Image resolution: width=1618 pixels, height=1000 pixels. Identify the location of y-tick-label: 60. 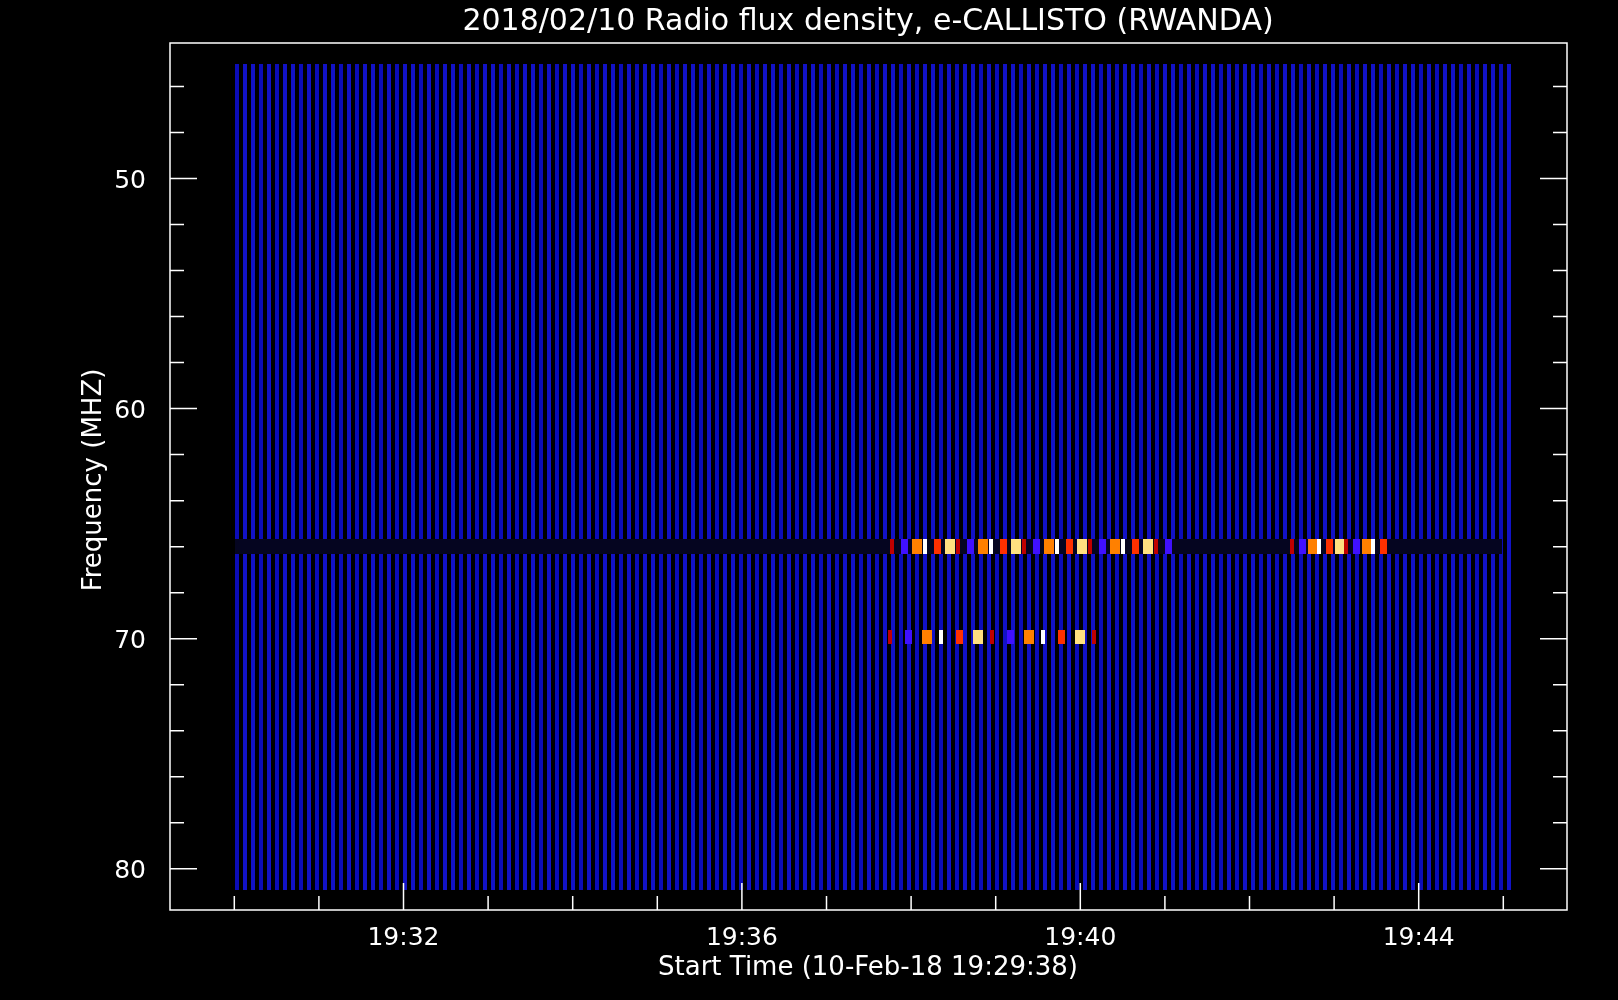
(130, 409).